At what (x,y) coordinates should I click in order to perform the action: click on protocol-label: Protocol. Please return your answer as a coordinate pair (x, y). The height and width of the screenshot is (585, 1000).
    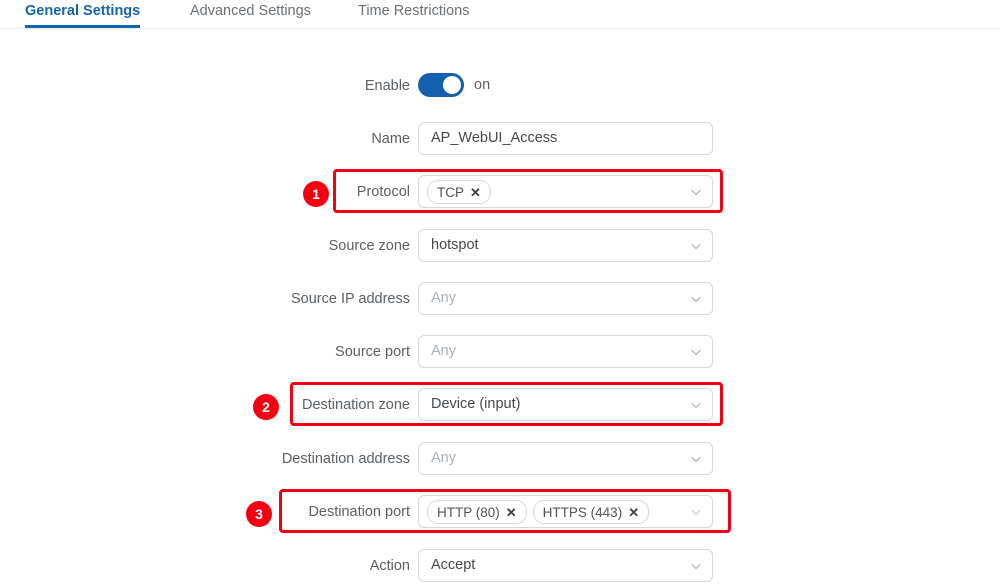
    Looking at the image, I should click on (383, 192).